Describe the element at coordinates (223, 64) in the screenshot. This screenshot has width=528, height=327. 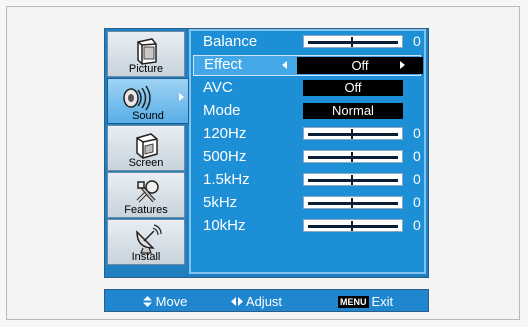
I see `row-label: Effect` at that location.